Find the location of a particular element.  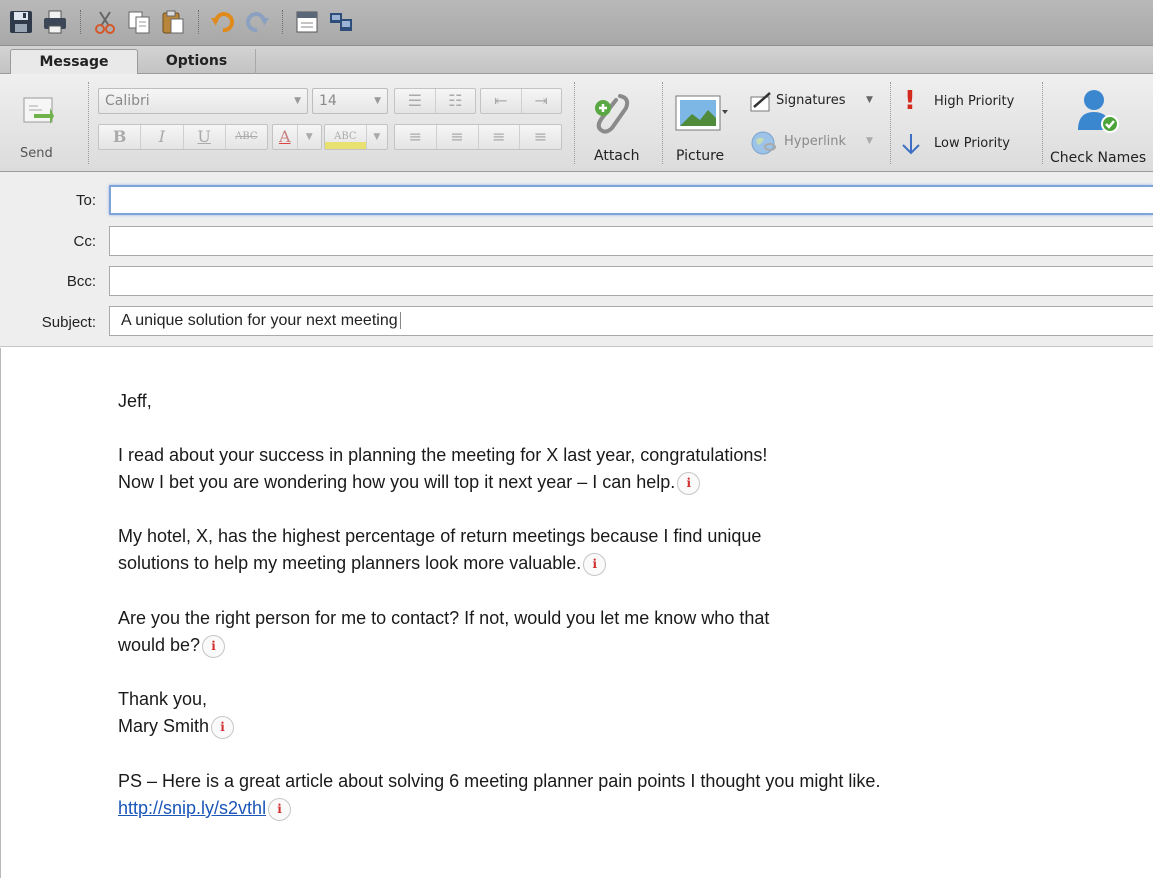

bcc-label: Bcc: is located at coordinates (81, 281).